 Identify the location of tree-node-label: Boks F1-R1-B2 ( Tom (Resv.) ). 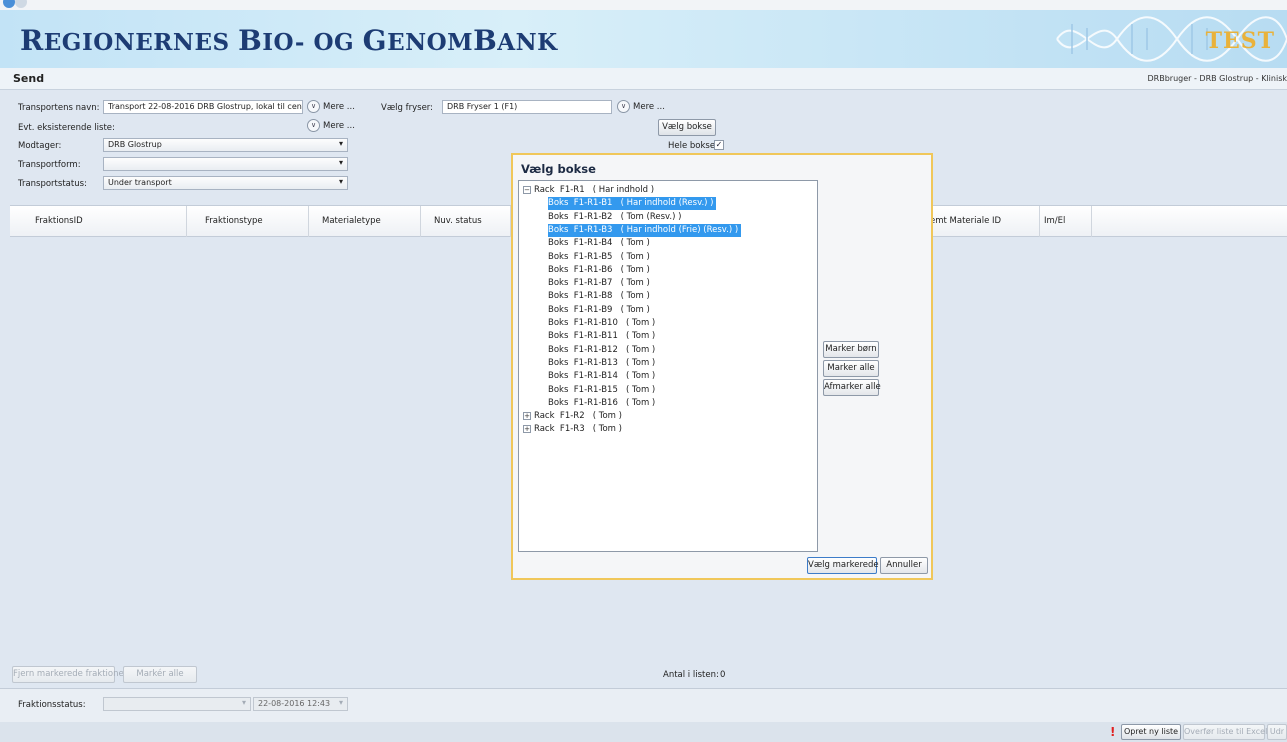
(615, 216).